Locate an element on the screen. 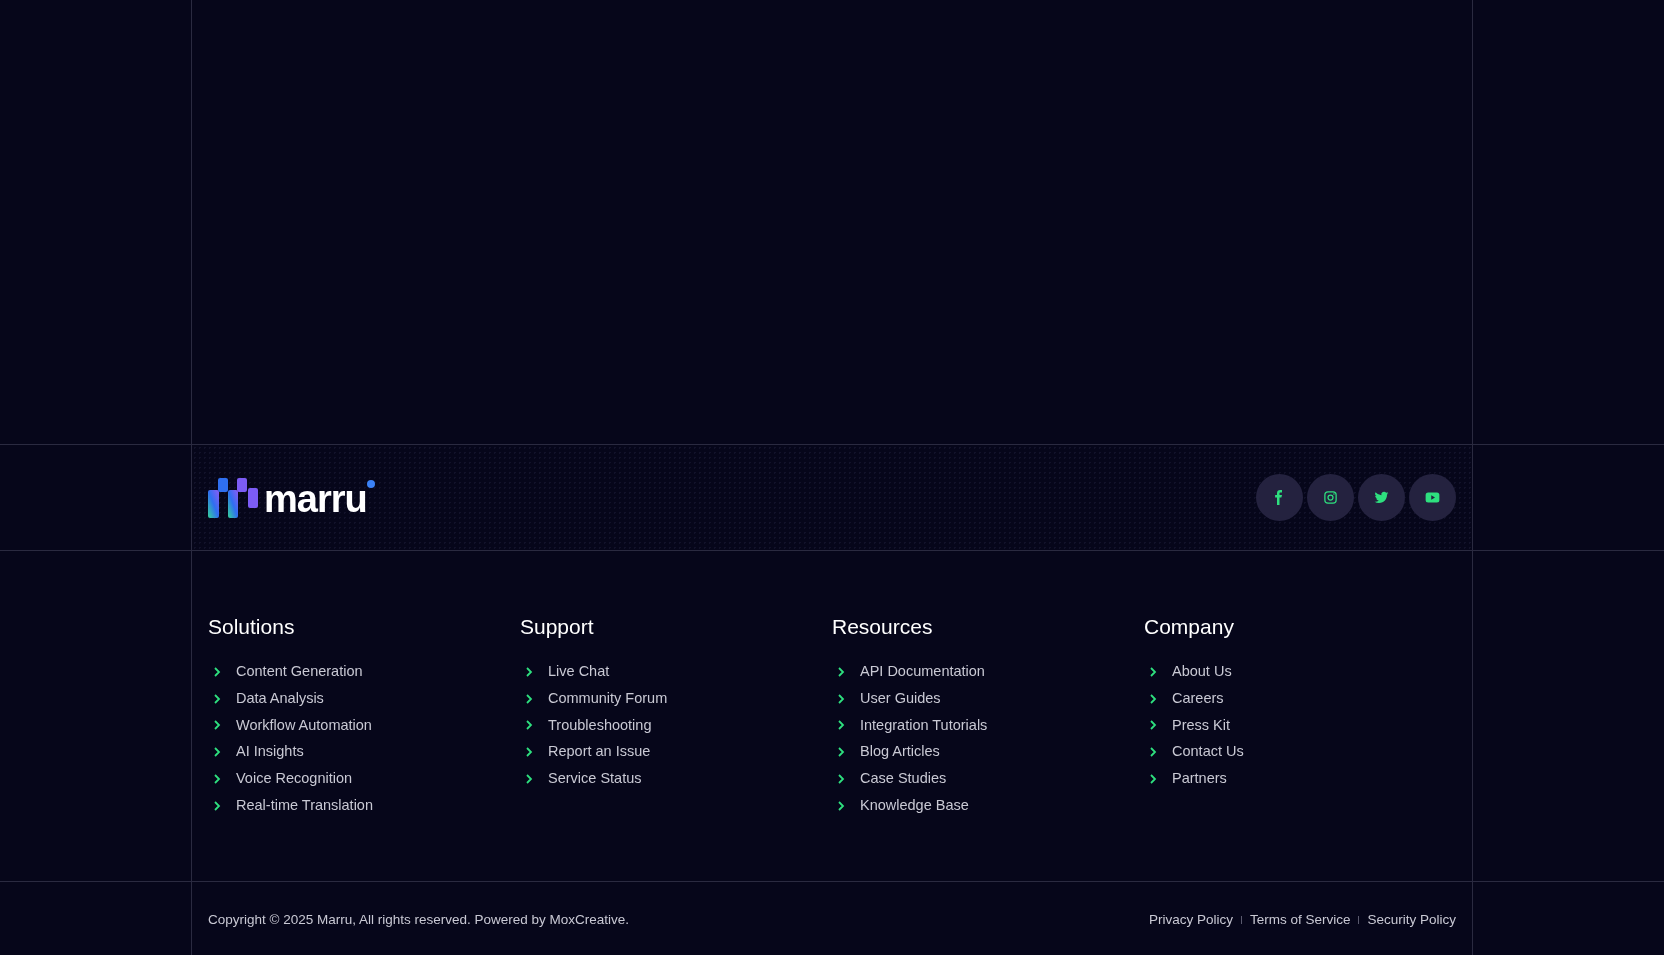  legal-link: Terms of Service is located at coordinates (1300, 920).